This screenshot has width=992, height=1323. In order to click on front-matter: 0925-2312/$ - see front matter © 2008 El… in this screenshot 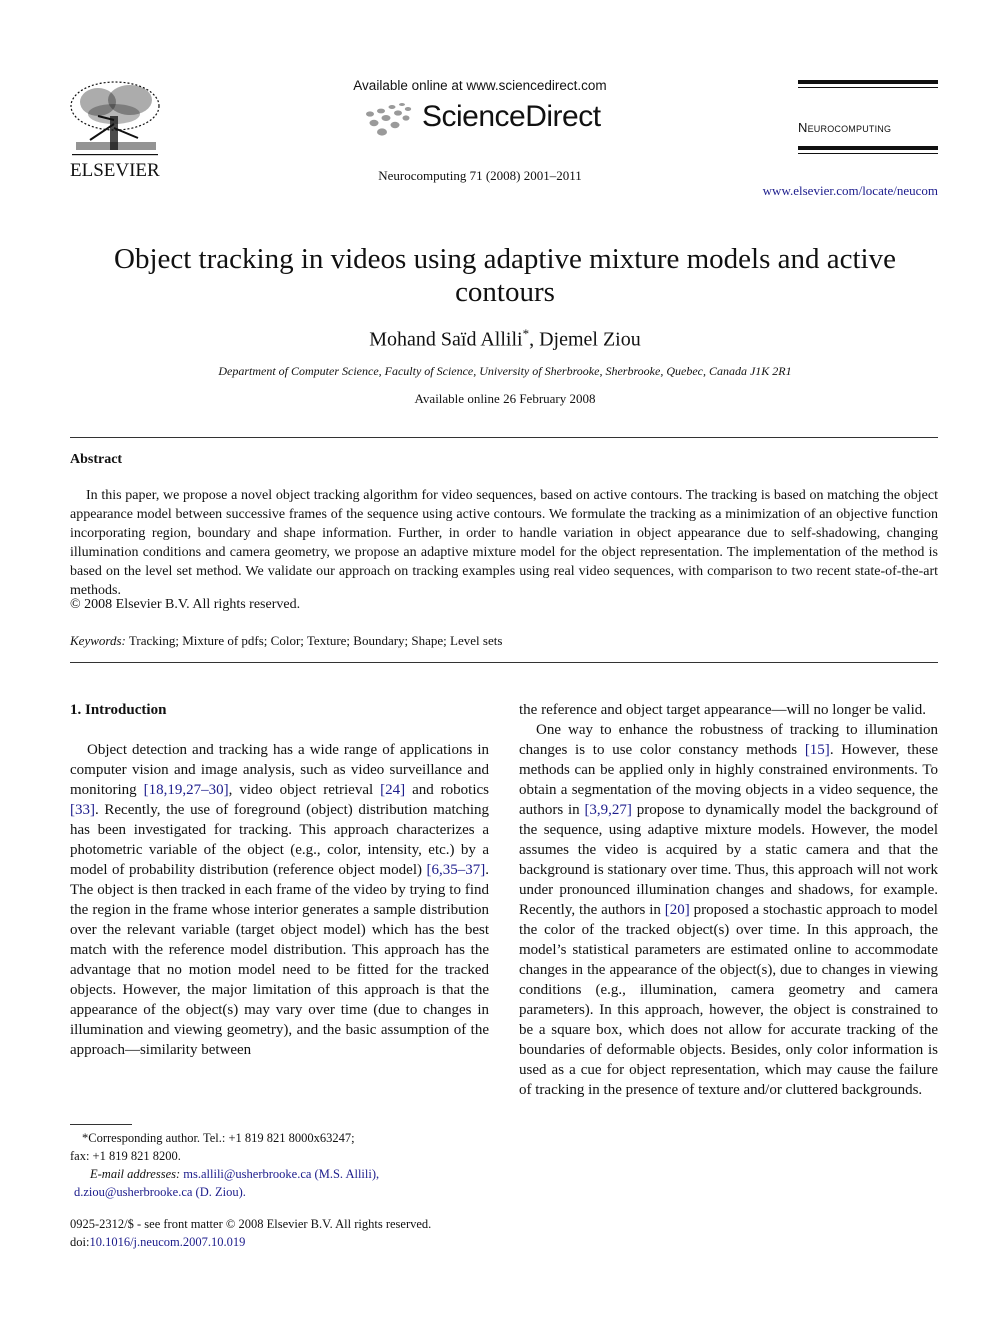, I will do `click(285, 1233)`.